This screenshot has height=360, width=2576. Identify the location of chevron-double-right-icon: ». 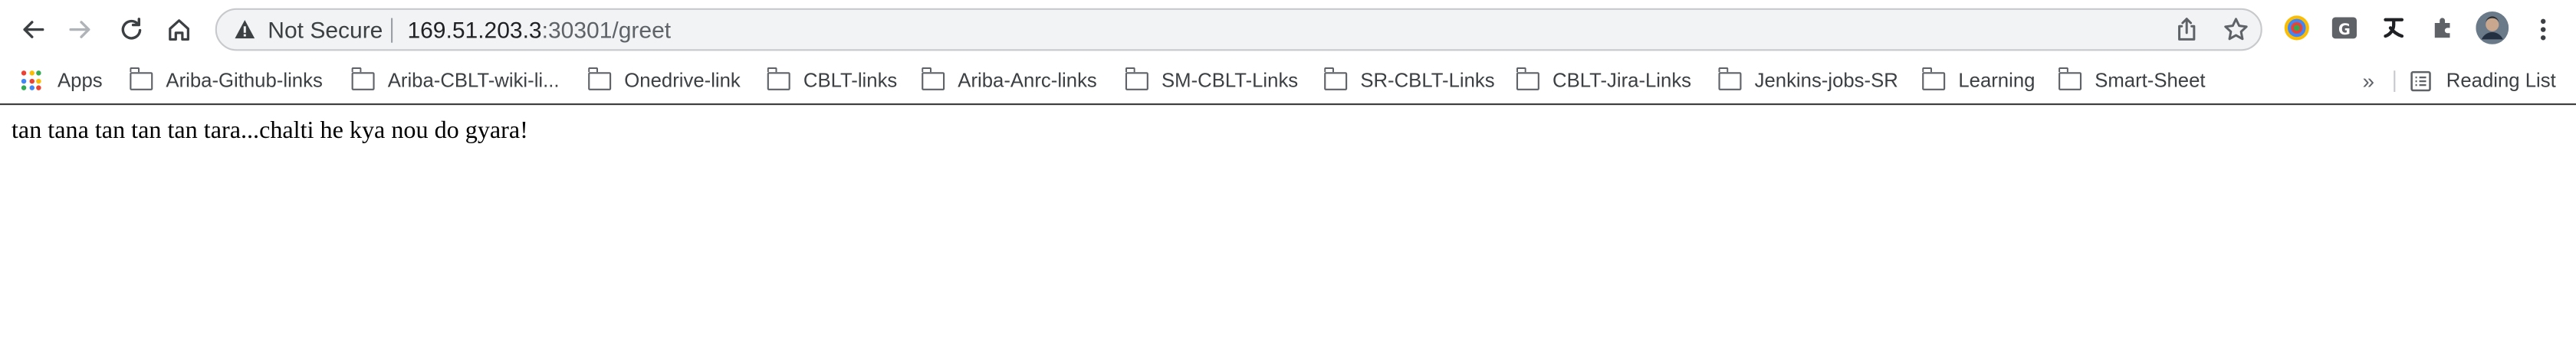
(2368, 80).